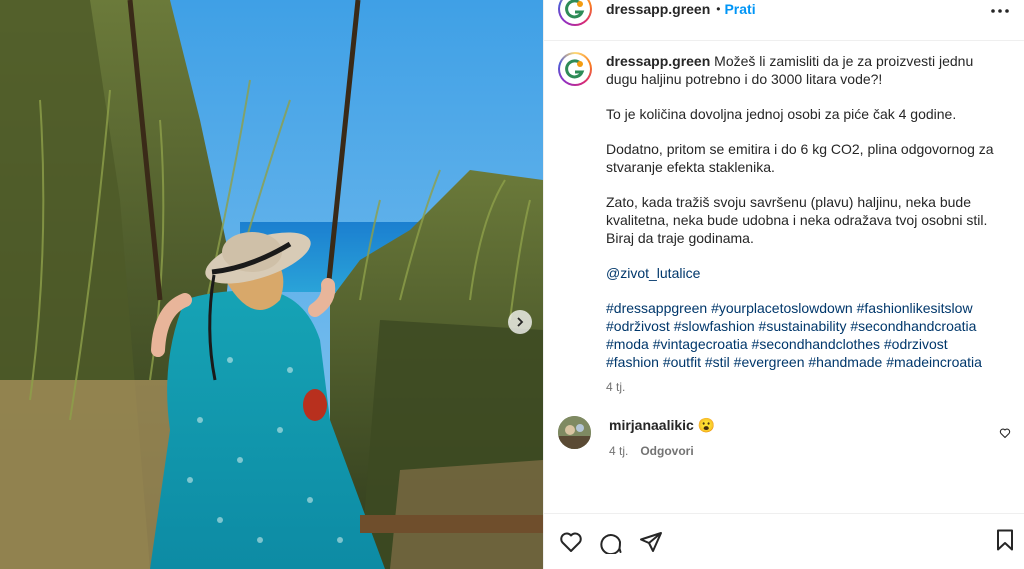  I want to click on avatar-image, so click(574, 432).